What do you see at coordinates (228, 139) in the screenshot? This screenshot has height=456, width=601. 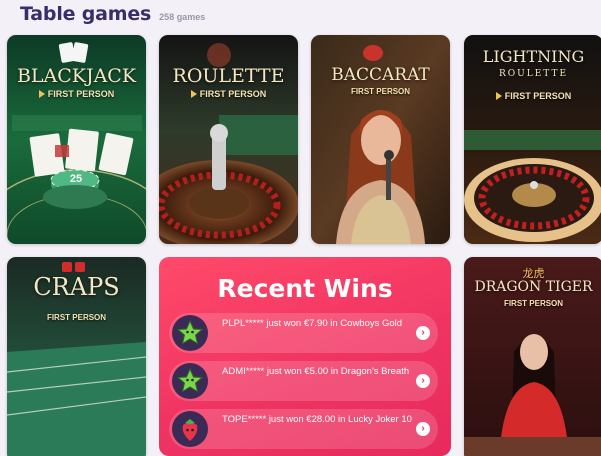 I see `game-card-roulette: ROULETTE FIRST PERSON` at bounding box center [228, 139].